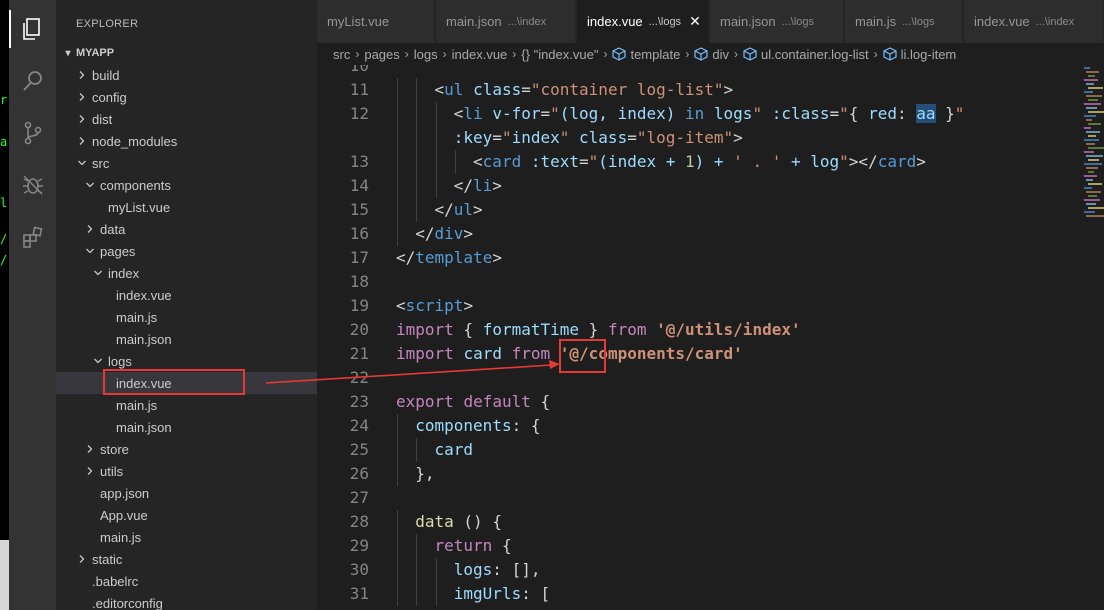 Image resolution: width=1104 pixels, height=610 pixels. What do you see at coordinates (702, 258) in the screenshot?
I see `code-line: 17 </template>` at bounding box center [702, 258].